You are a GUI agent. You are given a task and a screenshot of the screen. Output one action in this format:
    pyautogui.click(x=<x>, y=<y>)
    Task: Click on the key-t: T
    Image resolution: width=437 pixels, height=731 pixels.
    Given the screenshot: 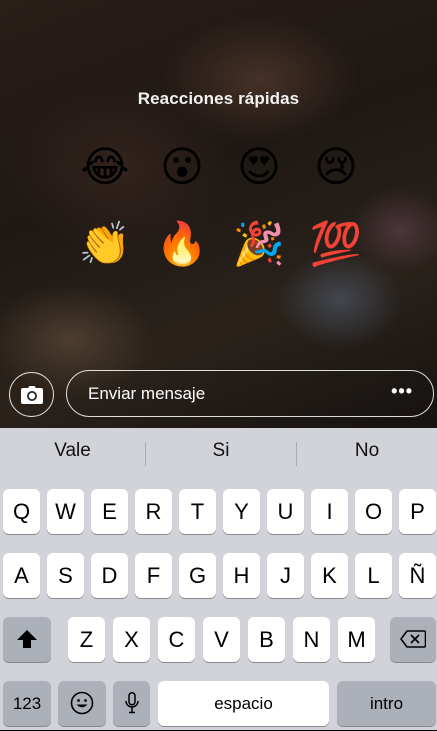 What is the action you would take?
    pyautogui.click(x=197, y=511)
    